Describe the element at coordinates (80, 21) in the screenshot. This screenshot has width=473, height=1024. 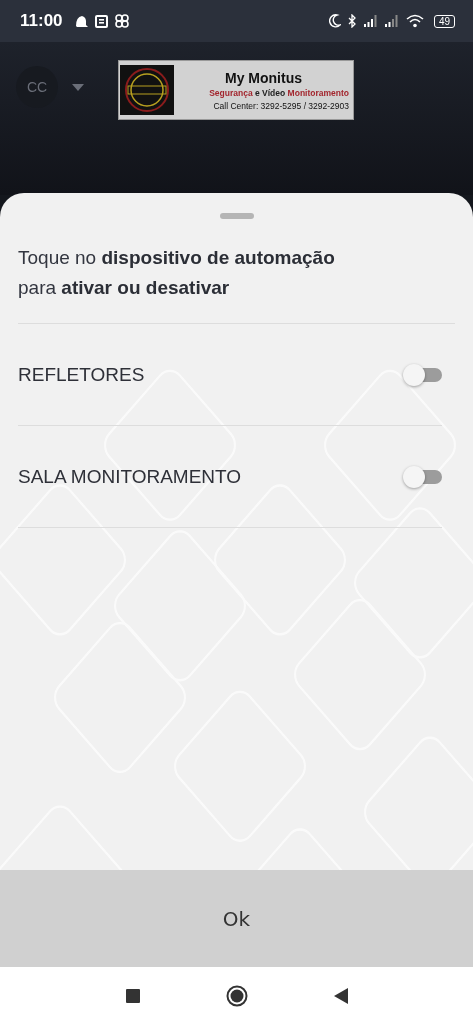
I see `bell-icon` at that location.